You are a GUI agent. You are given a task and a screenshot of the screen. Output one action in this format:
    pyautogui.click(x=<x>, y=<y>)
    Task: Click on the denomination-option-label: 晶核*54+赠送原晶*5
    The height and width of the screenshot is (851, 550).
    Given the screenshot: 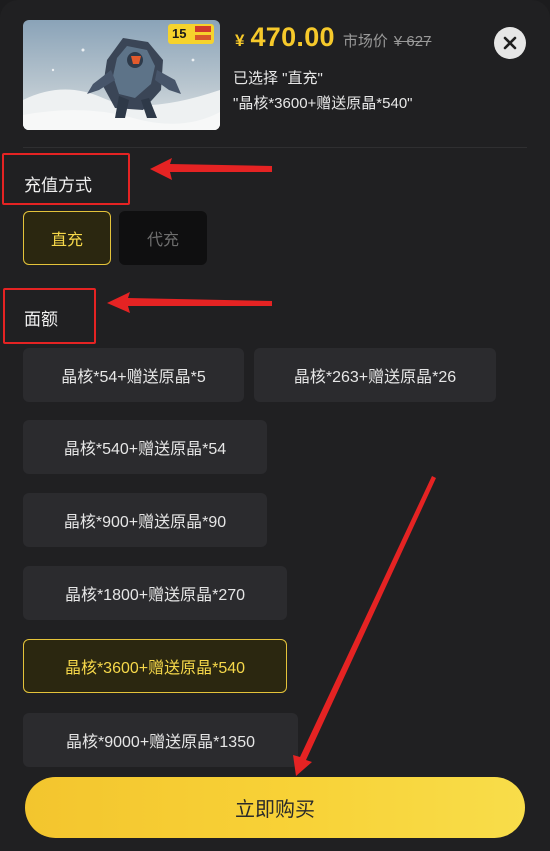 What is the action you would take?
    pyautogui.click(x=133, y=377)
    